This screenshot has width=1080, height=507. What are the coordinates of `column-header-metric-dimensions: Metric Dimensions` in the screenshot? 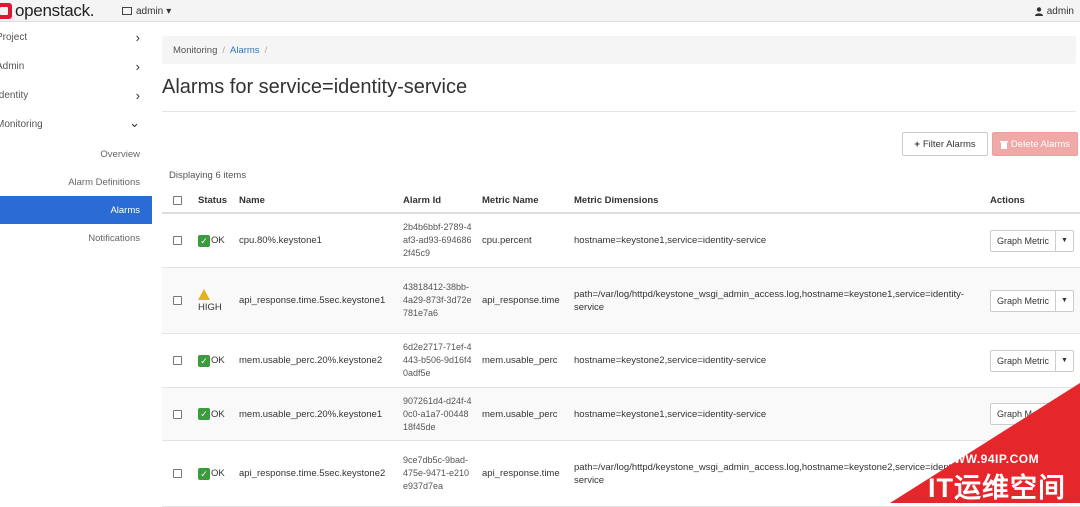 It's located at (616, 200).